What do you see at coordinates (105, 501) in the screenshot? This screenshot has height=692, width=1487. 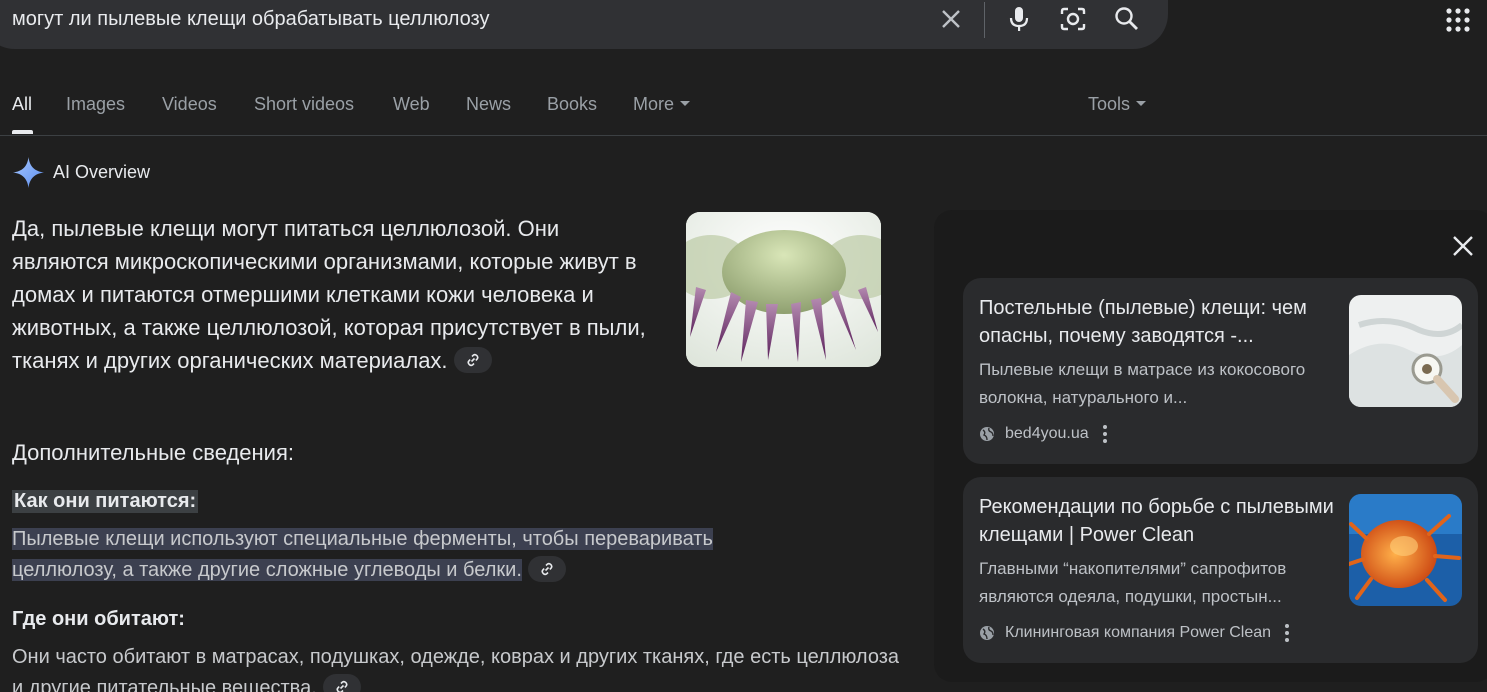 I see `section-heading-feeding: Как они питаются:` at bounding box center [105, 501].